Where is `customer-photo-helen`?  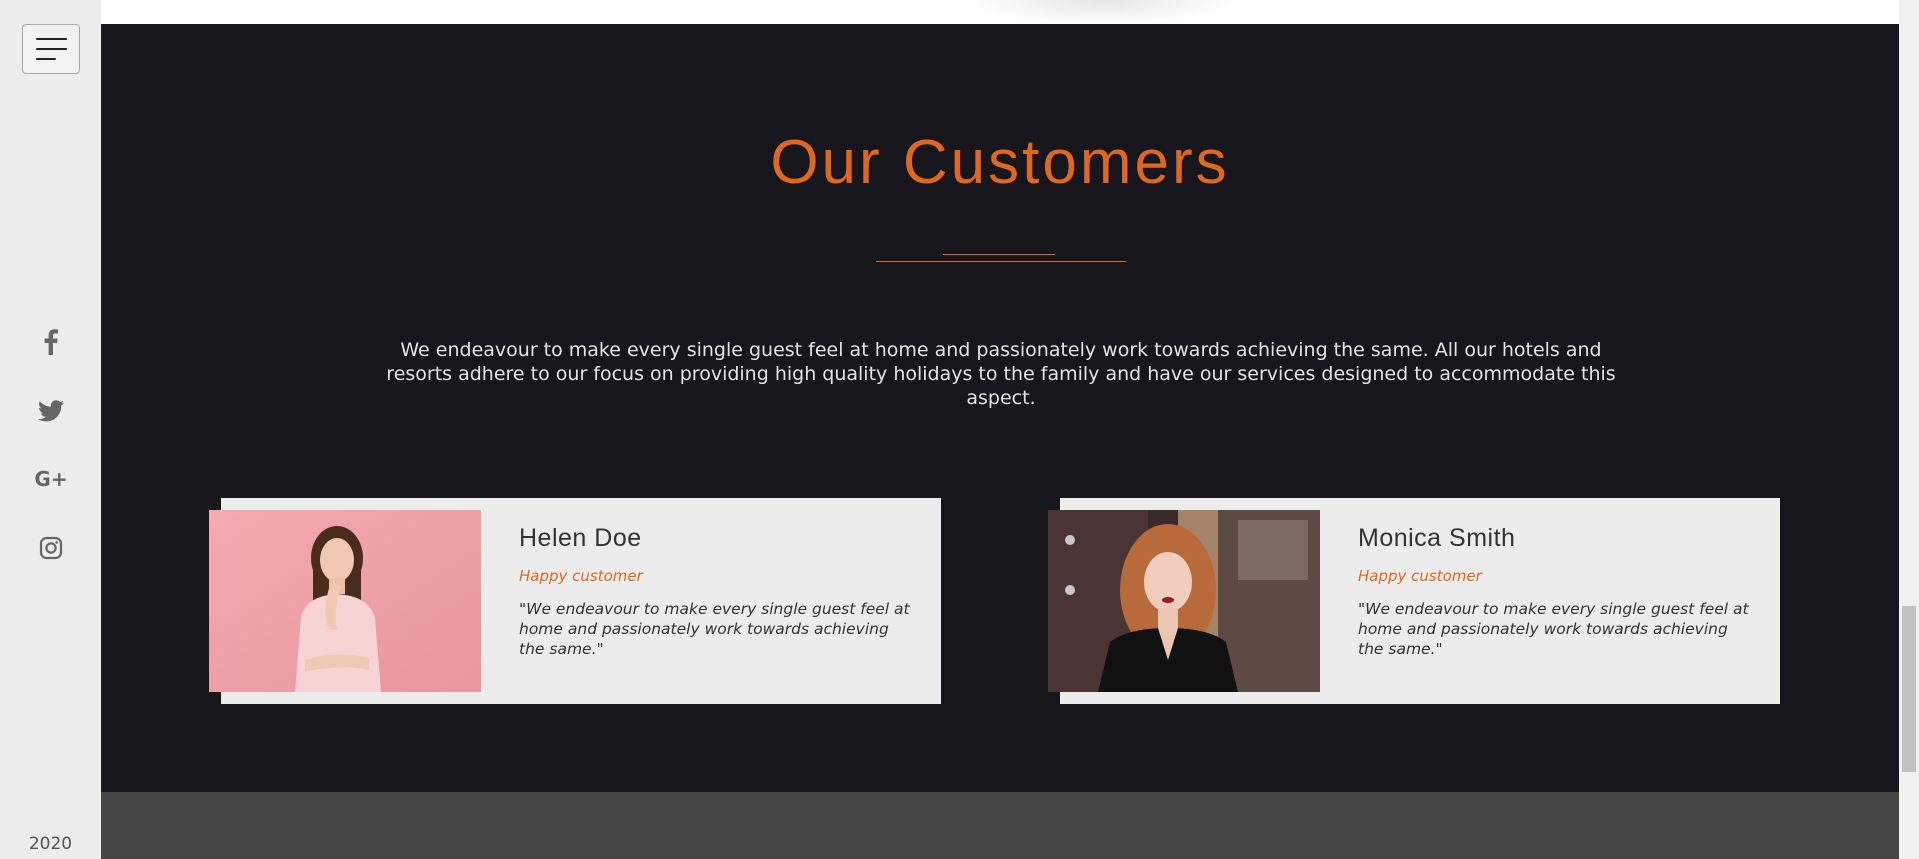 customer-photo-helen is located at coordinates (345, 601).